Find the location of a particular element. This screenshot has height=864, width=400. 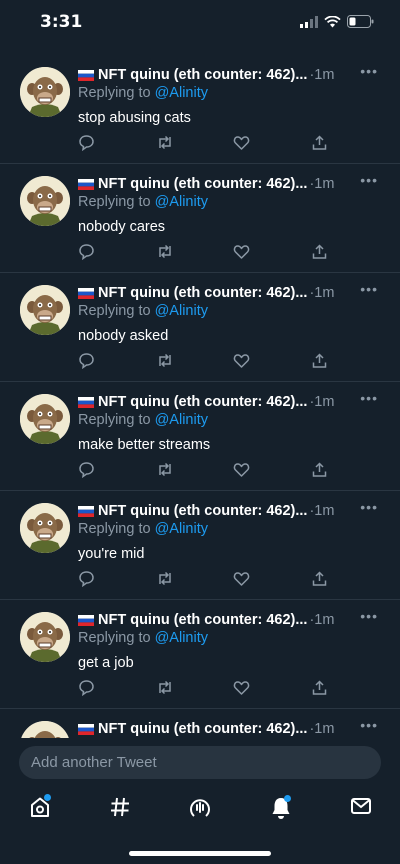

cellular-signal-icon is located at coordinates (309, 21).